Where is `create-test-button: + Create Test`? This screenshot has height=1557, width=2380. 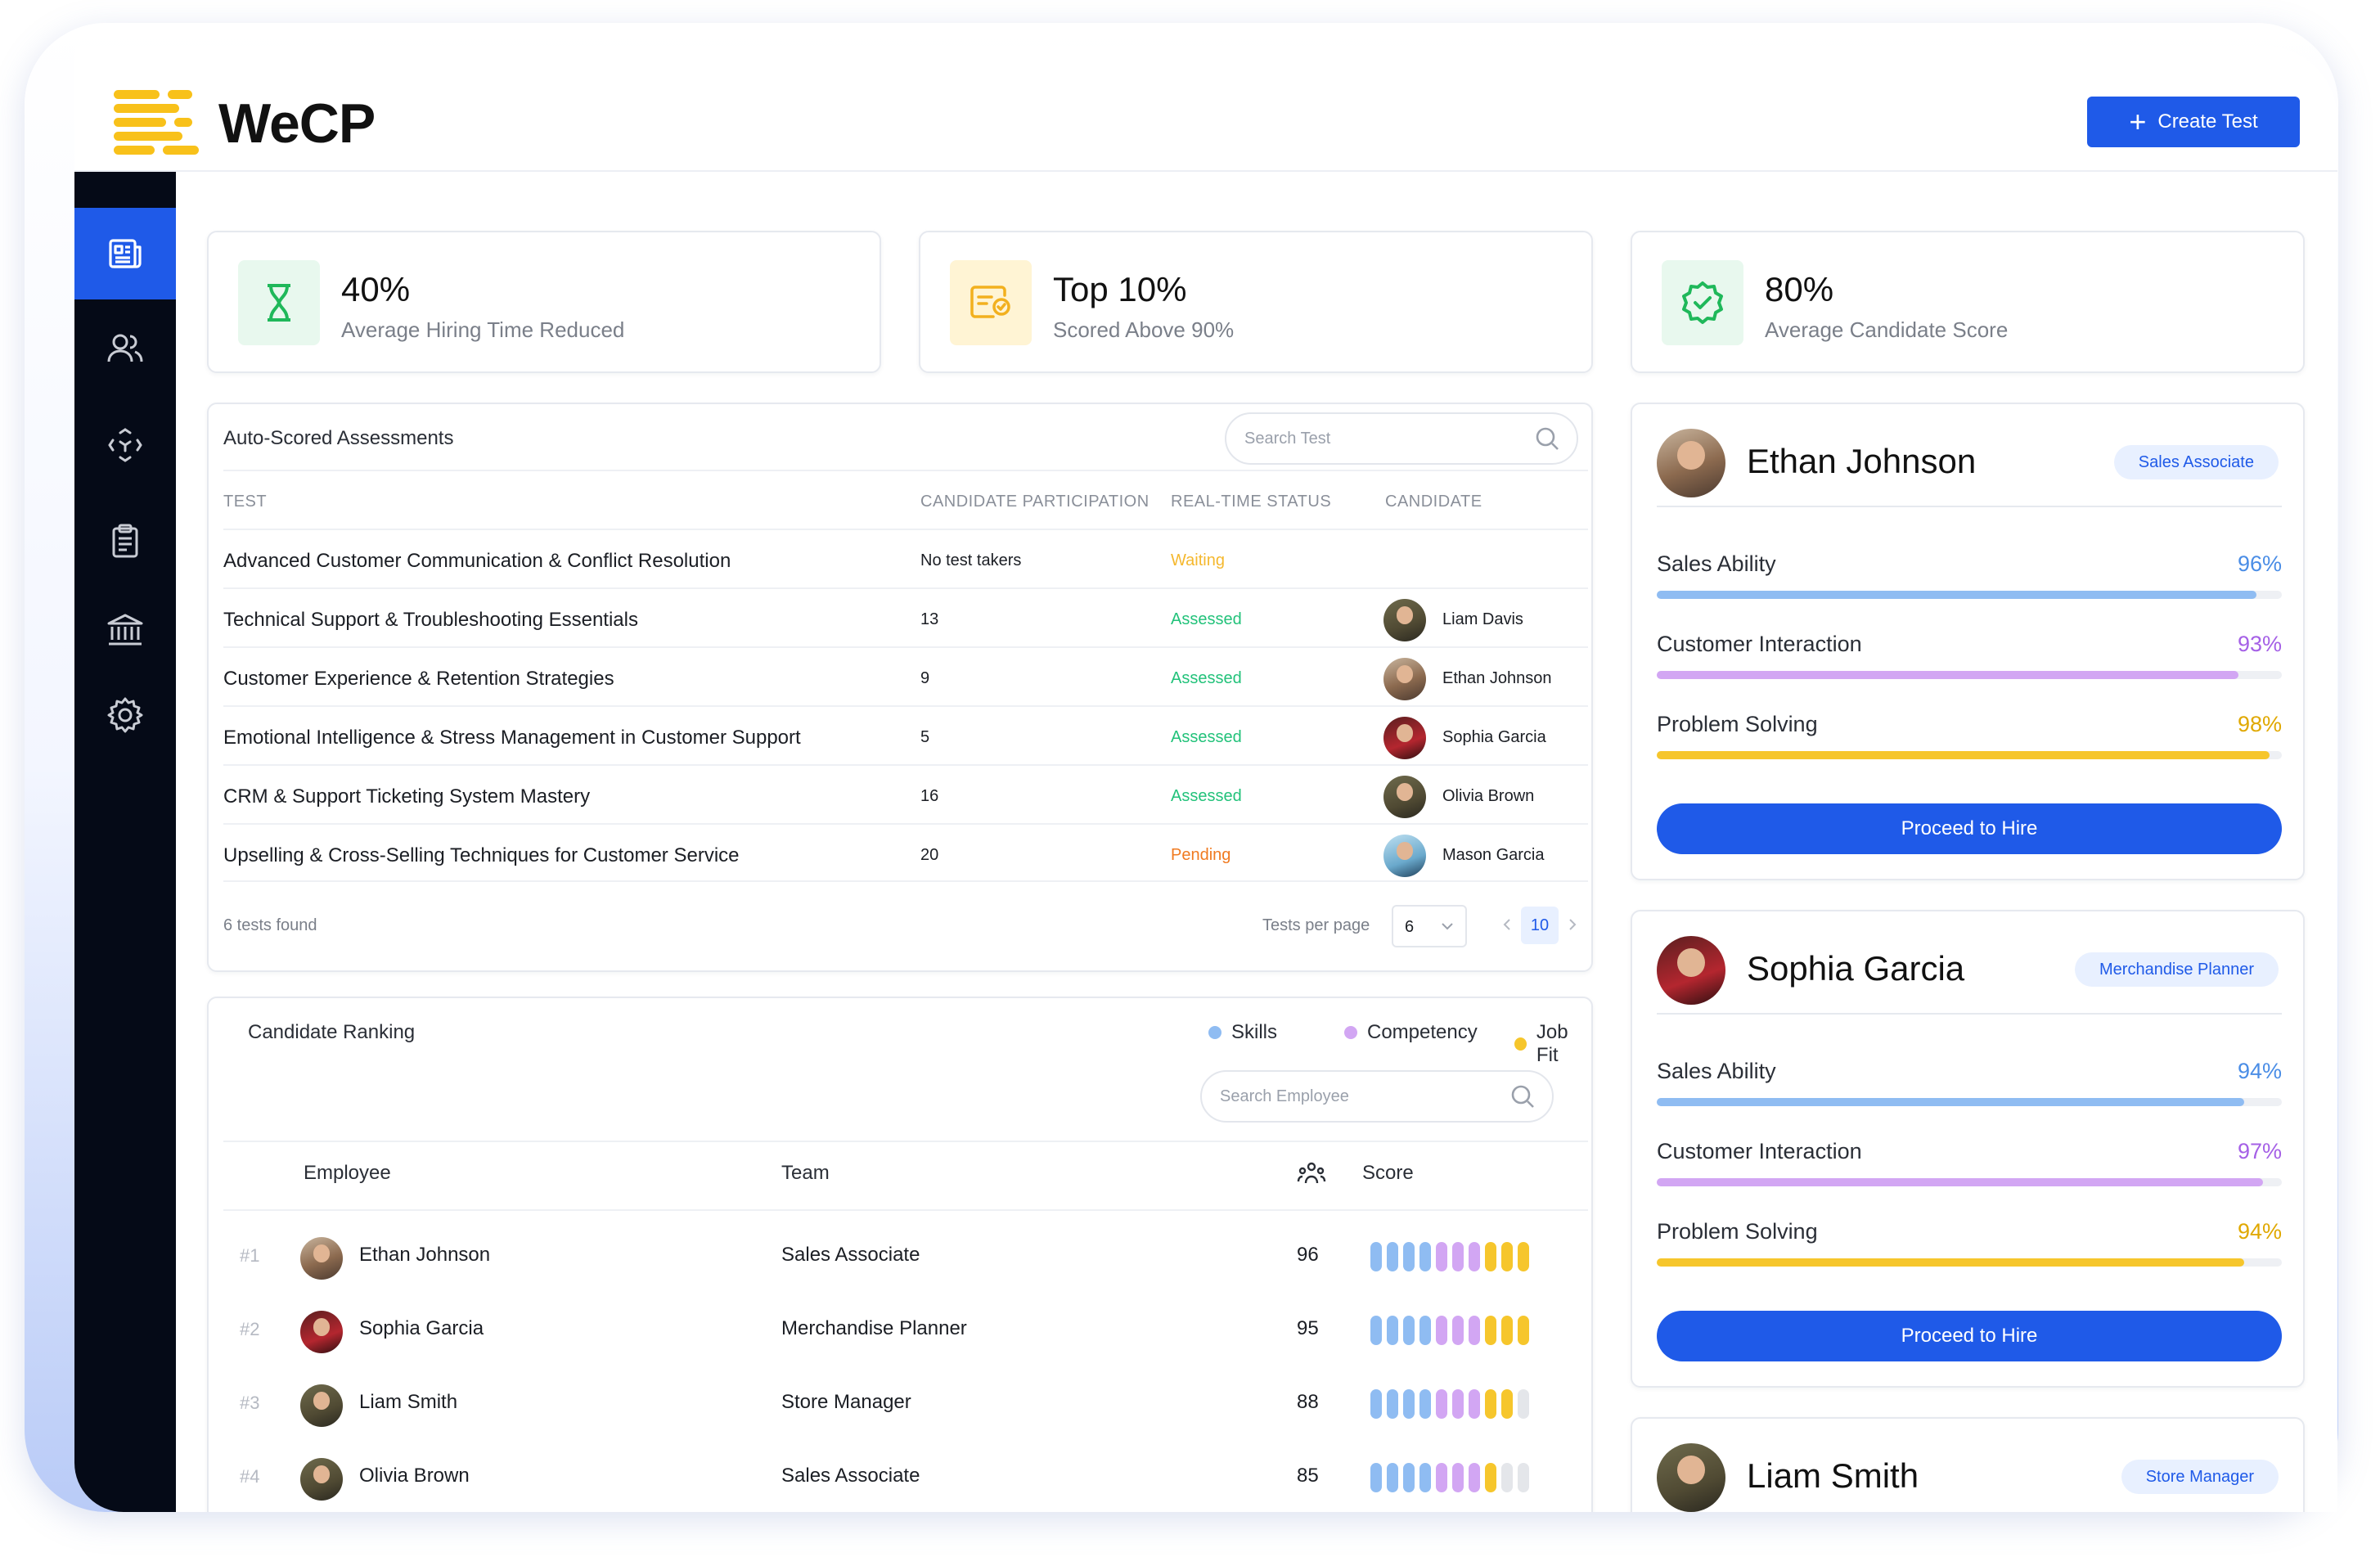
create-test-button: + Create Test is located at coordinates (2193, 122).